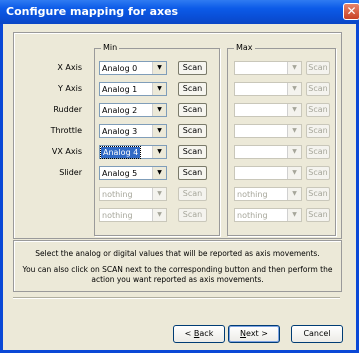 The width and height of the screenshot is (359, 353). What do you see at coordinates (268, 89) in the screenshot?
I see `max-select-y-axis: ▼` at bounding box center [268, 89].